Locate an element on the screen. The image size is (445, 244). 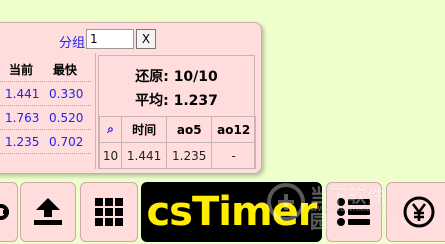
tools-grid-button is located at coordinates (109, 212).